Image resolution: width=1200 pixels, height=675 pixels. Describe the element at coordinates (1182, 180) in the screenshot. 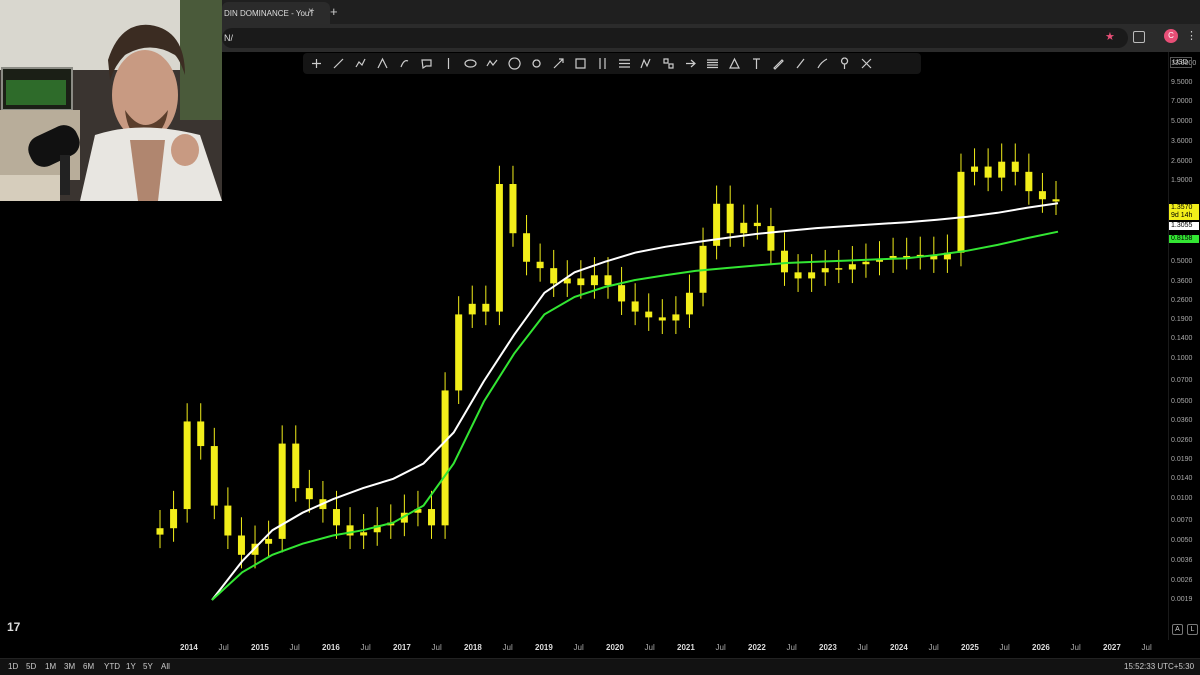

I see `price-axis-label: 1.9000` at that location.